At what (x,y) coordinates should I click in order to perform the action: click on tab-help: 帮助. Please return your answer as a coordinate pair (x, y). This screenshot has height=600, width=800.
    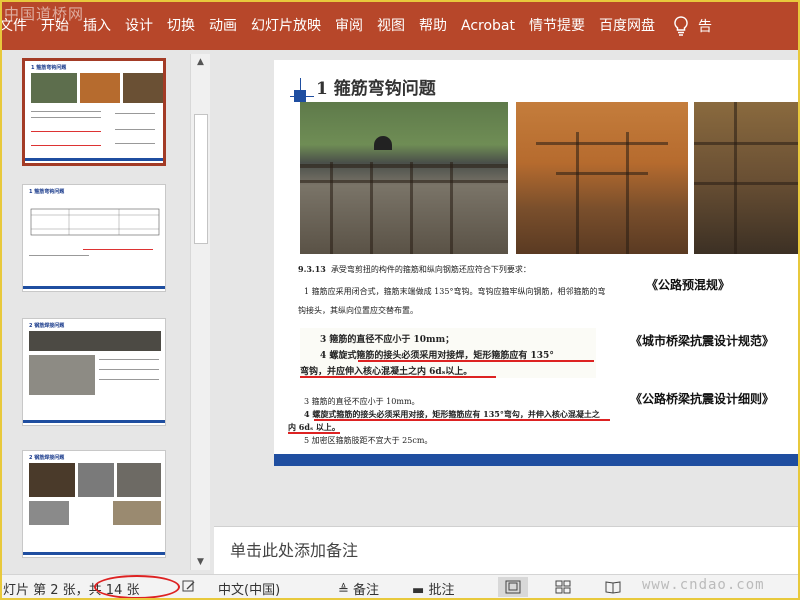
    Looking at the image, I should click on (433, 26).